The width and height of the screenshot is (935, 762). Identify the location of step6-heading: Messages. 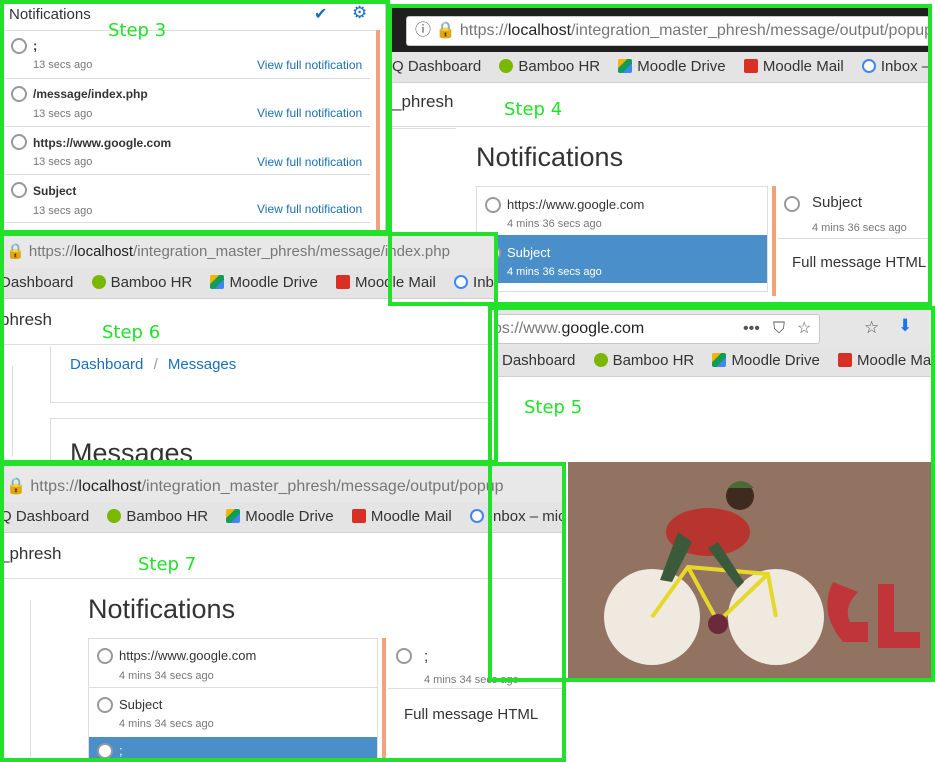
(132, 451).